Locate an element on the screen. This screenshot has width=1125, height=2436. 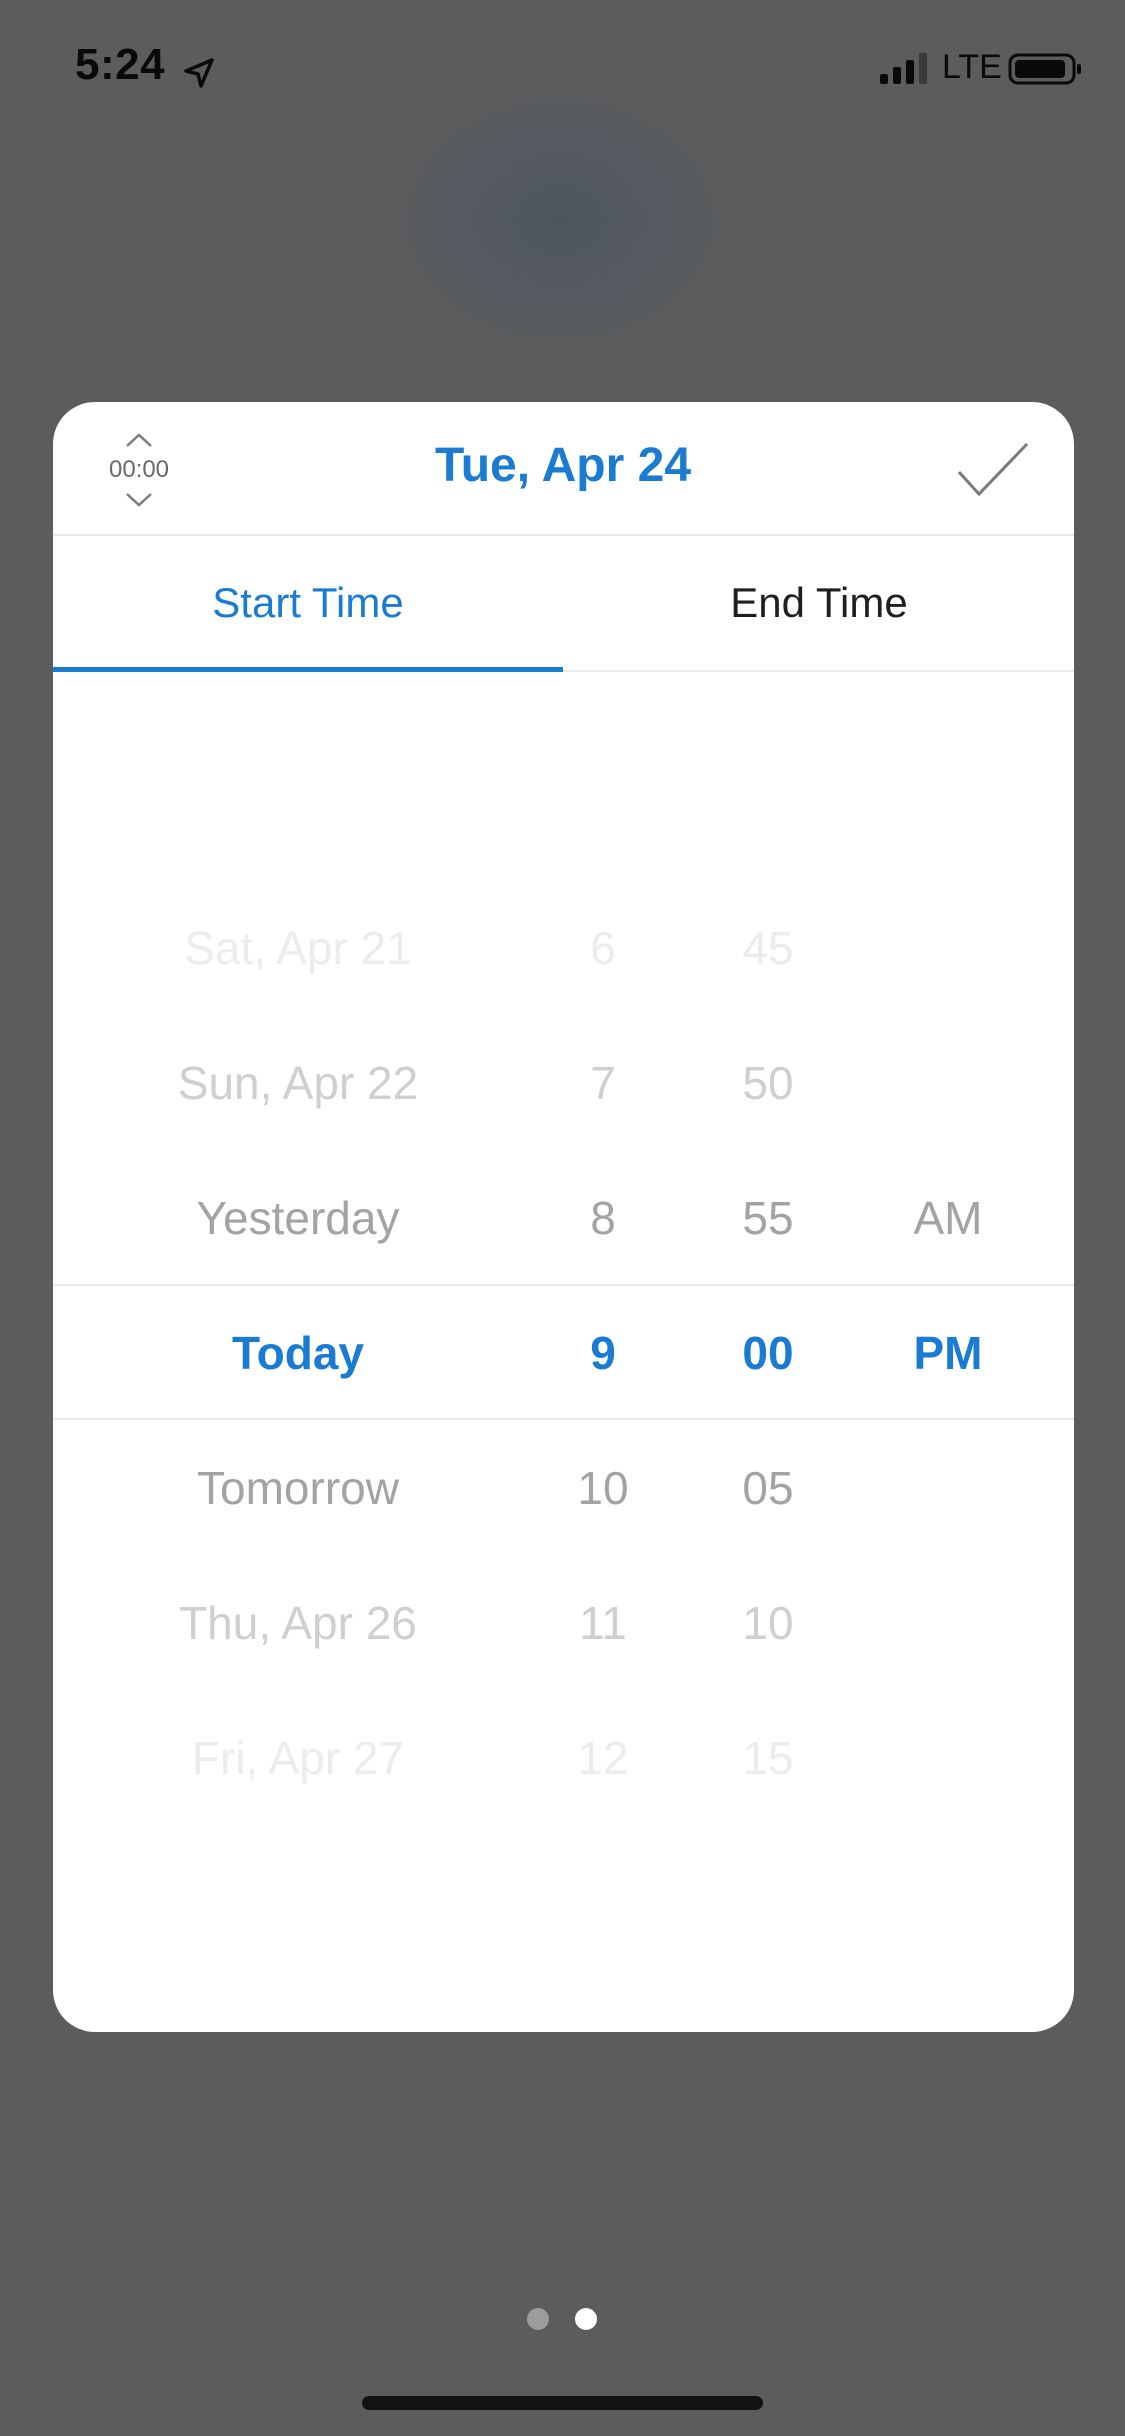
minute-option: 10 is located at coordinates (768, 1623).